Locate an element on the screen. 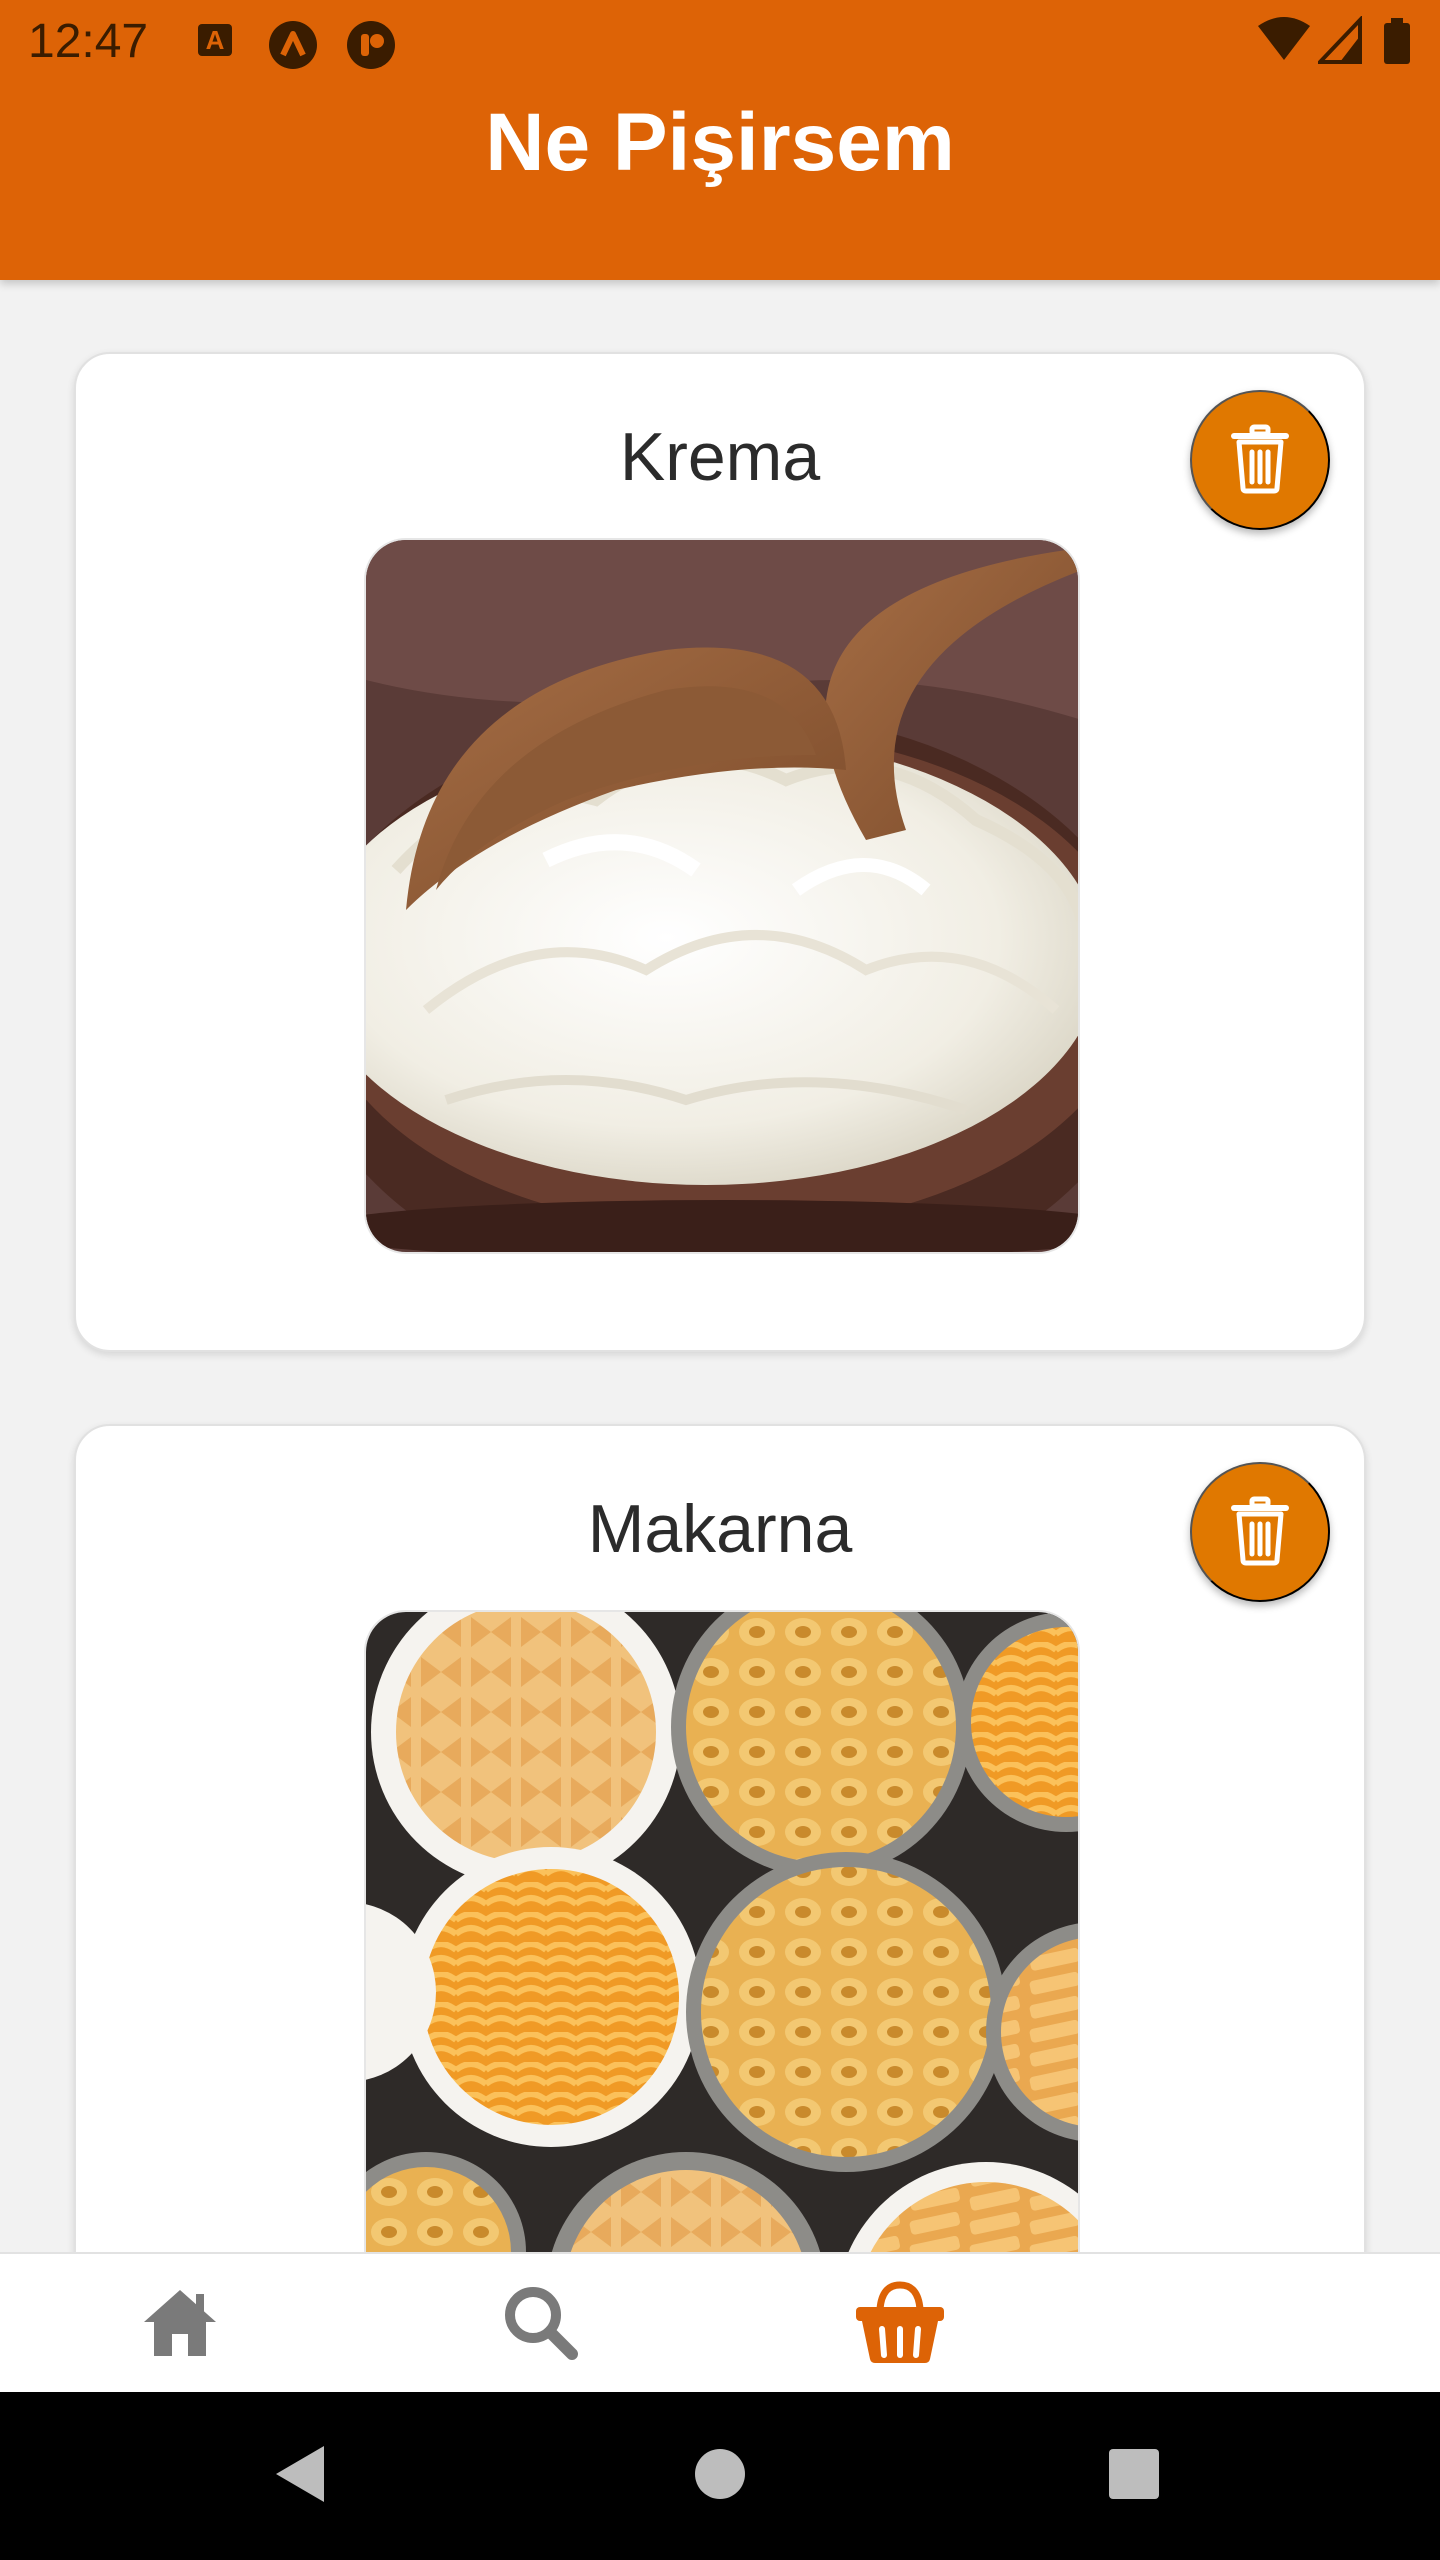 Image resolution: width=1440 pixels, height=2560 pixels. app-header: 12:47 A Ne Pişirsem is located at coordinates (720, 140).